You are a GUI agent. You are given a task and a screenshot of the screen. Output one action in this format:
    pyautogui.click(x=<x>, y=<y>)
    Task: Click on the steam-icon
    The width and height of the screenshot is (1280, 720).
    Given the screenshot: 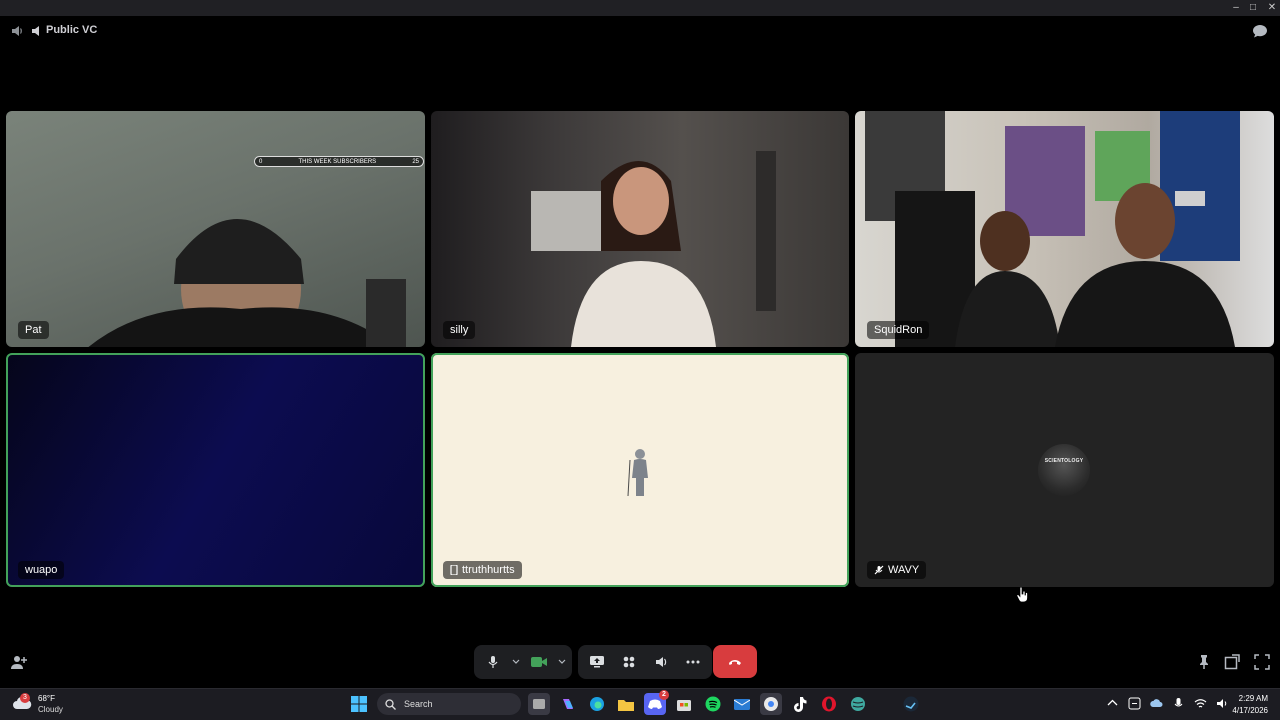 What is the action you would take?
    pyautogui.click(x=911, y=704)
    